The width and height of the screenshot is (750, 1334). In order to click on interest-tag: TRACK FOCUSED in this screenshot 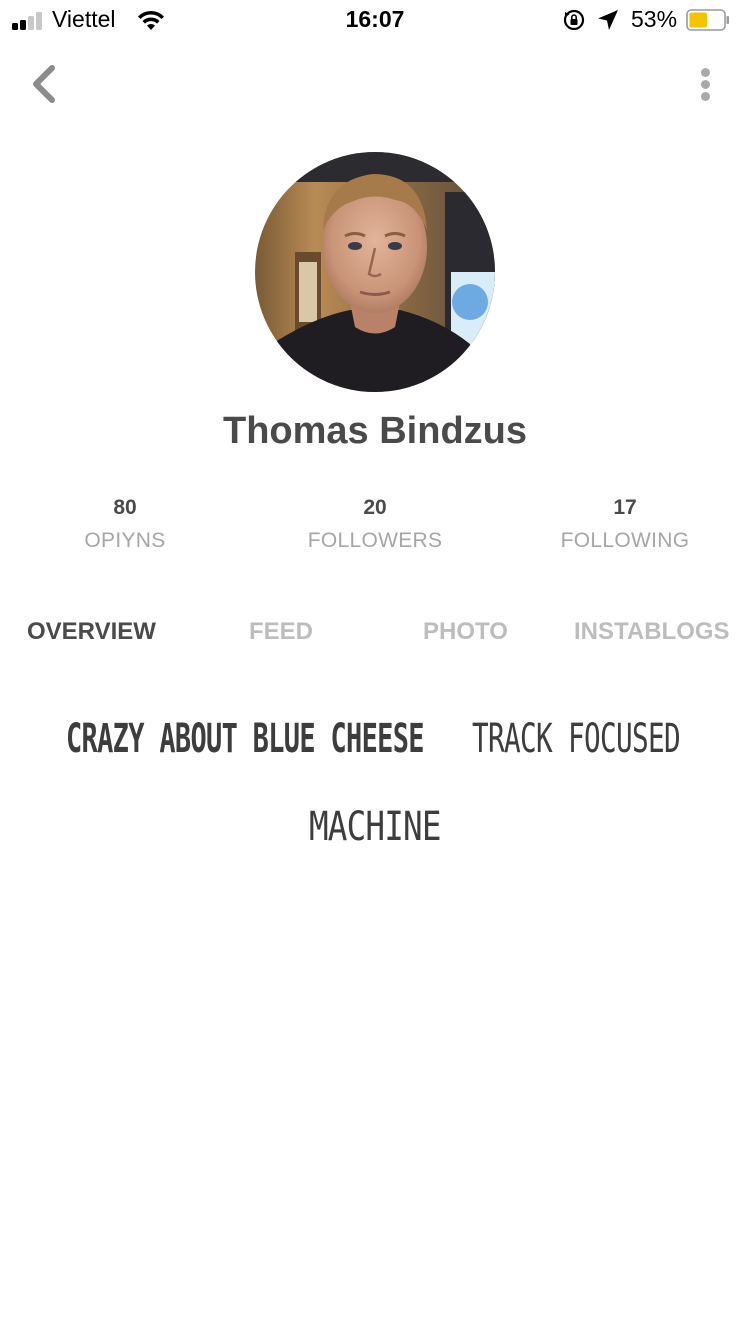, I will do `click(576, 739)`.